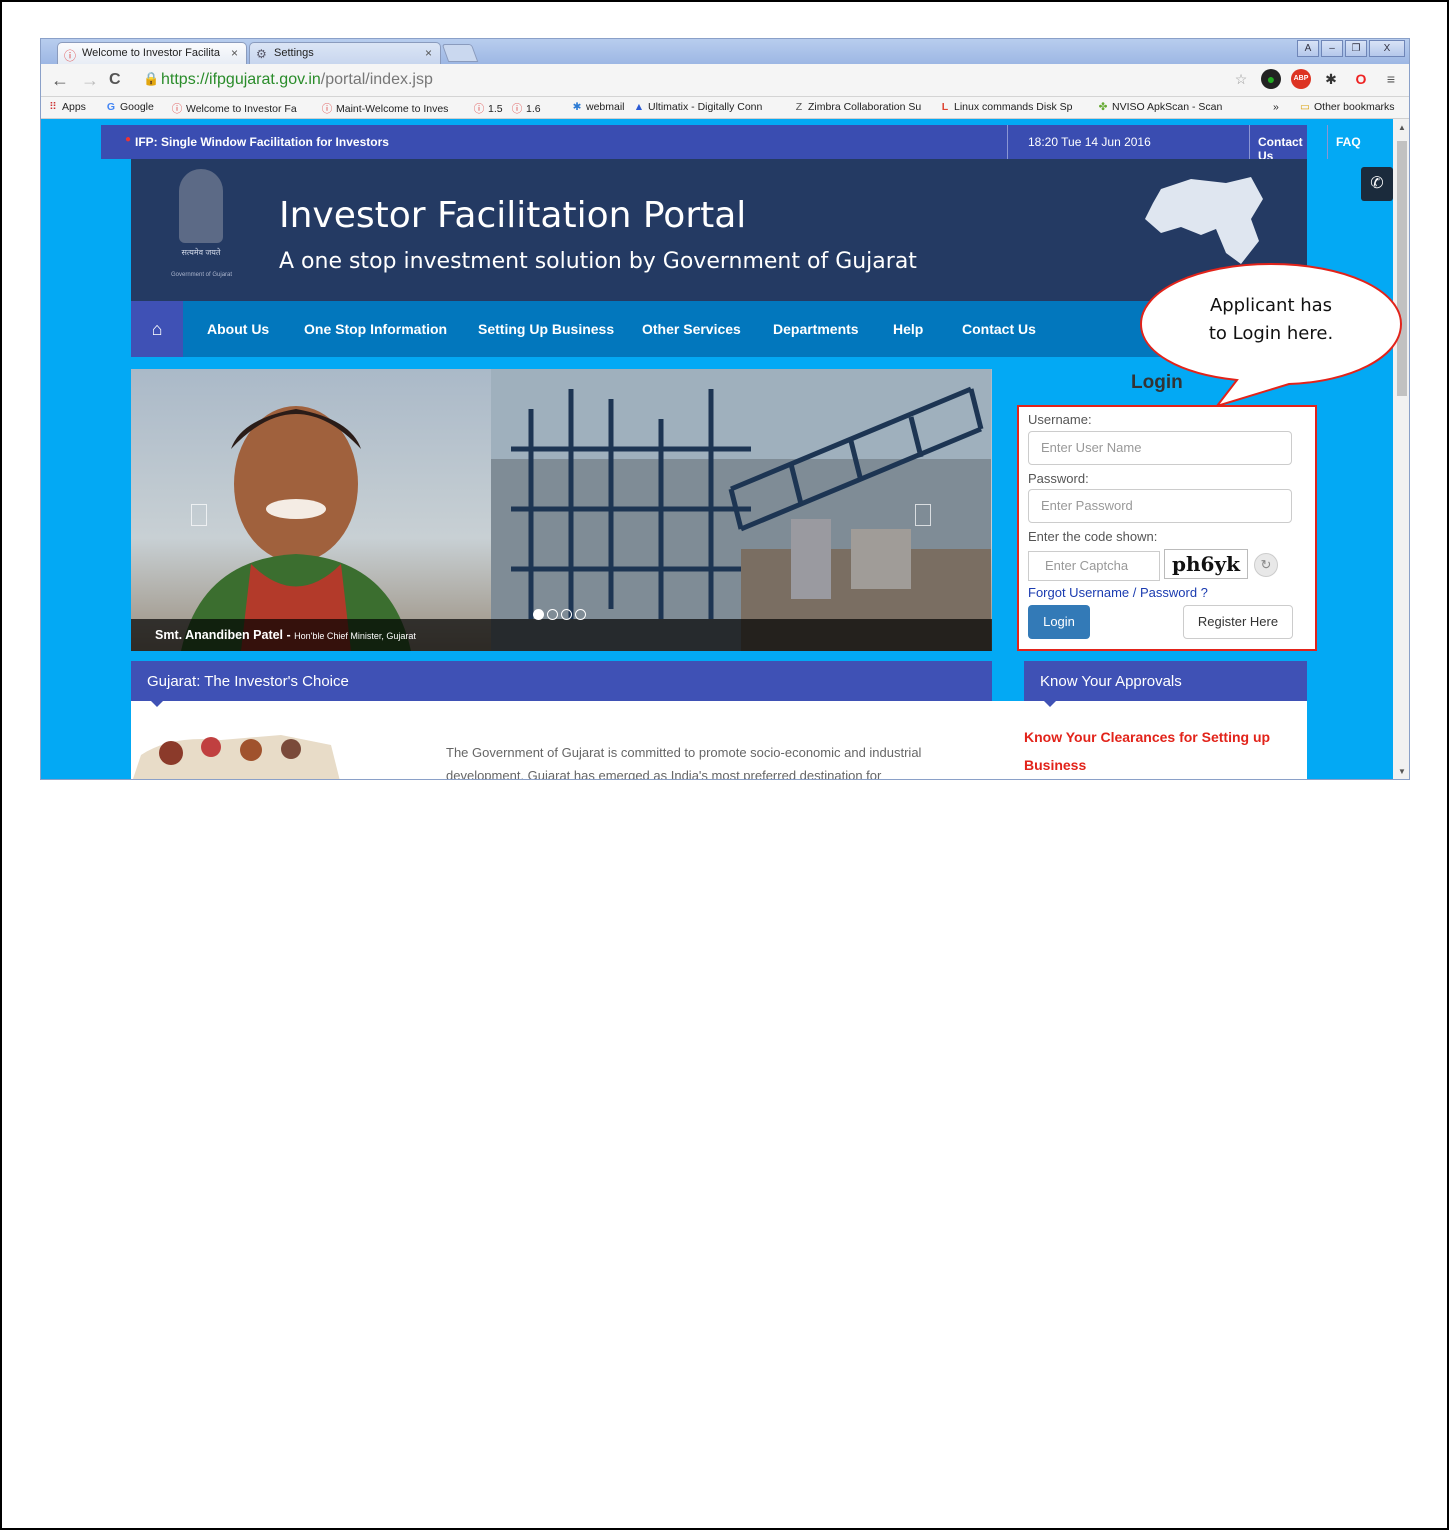 Image resolution: width=1449 pixels, height=1530 pixels. Describe the element at coordinates (923, 515) in the screenshot. I see `slider-next-arrow` at that location.